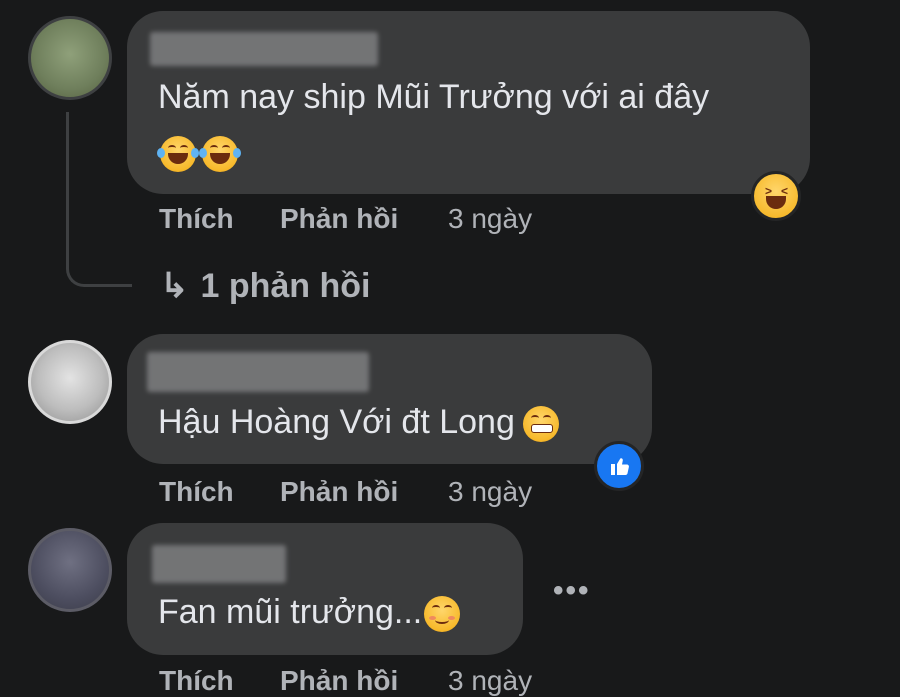 The image size is (900, 697). What do you see at coordinates (285, 286) in the screenshot?
I see `view-replies-label: 1 phản hồi` at bounding box center [285, 286].